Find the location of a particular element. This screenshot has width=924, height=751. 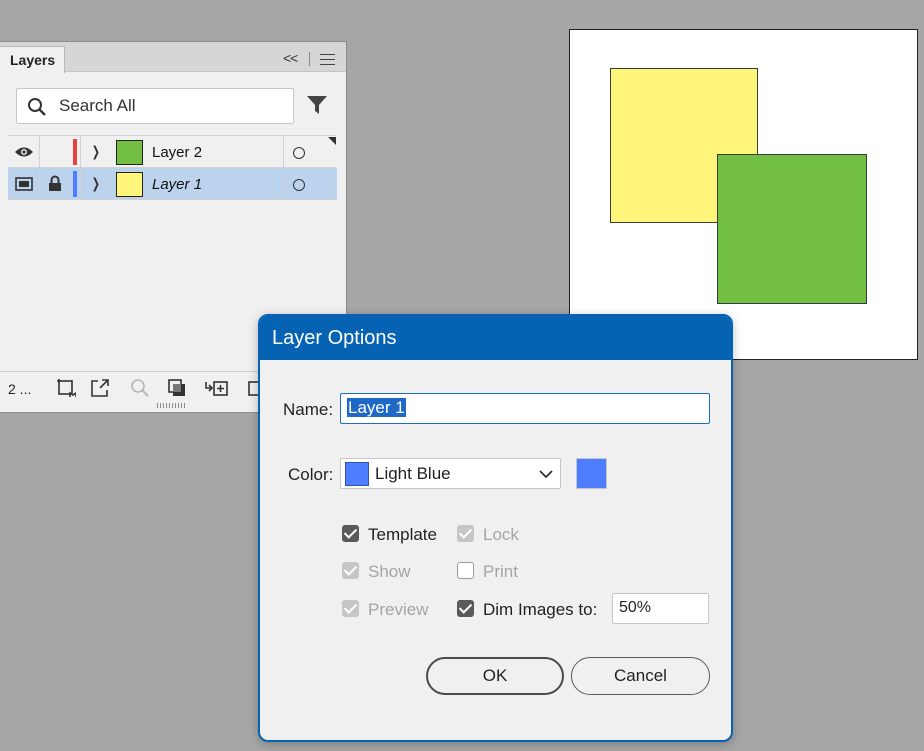

filter-icon is located at coordinates (317, 105).